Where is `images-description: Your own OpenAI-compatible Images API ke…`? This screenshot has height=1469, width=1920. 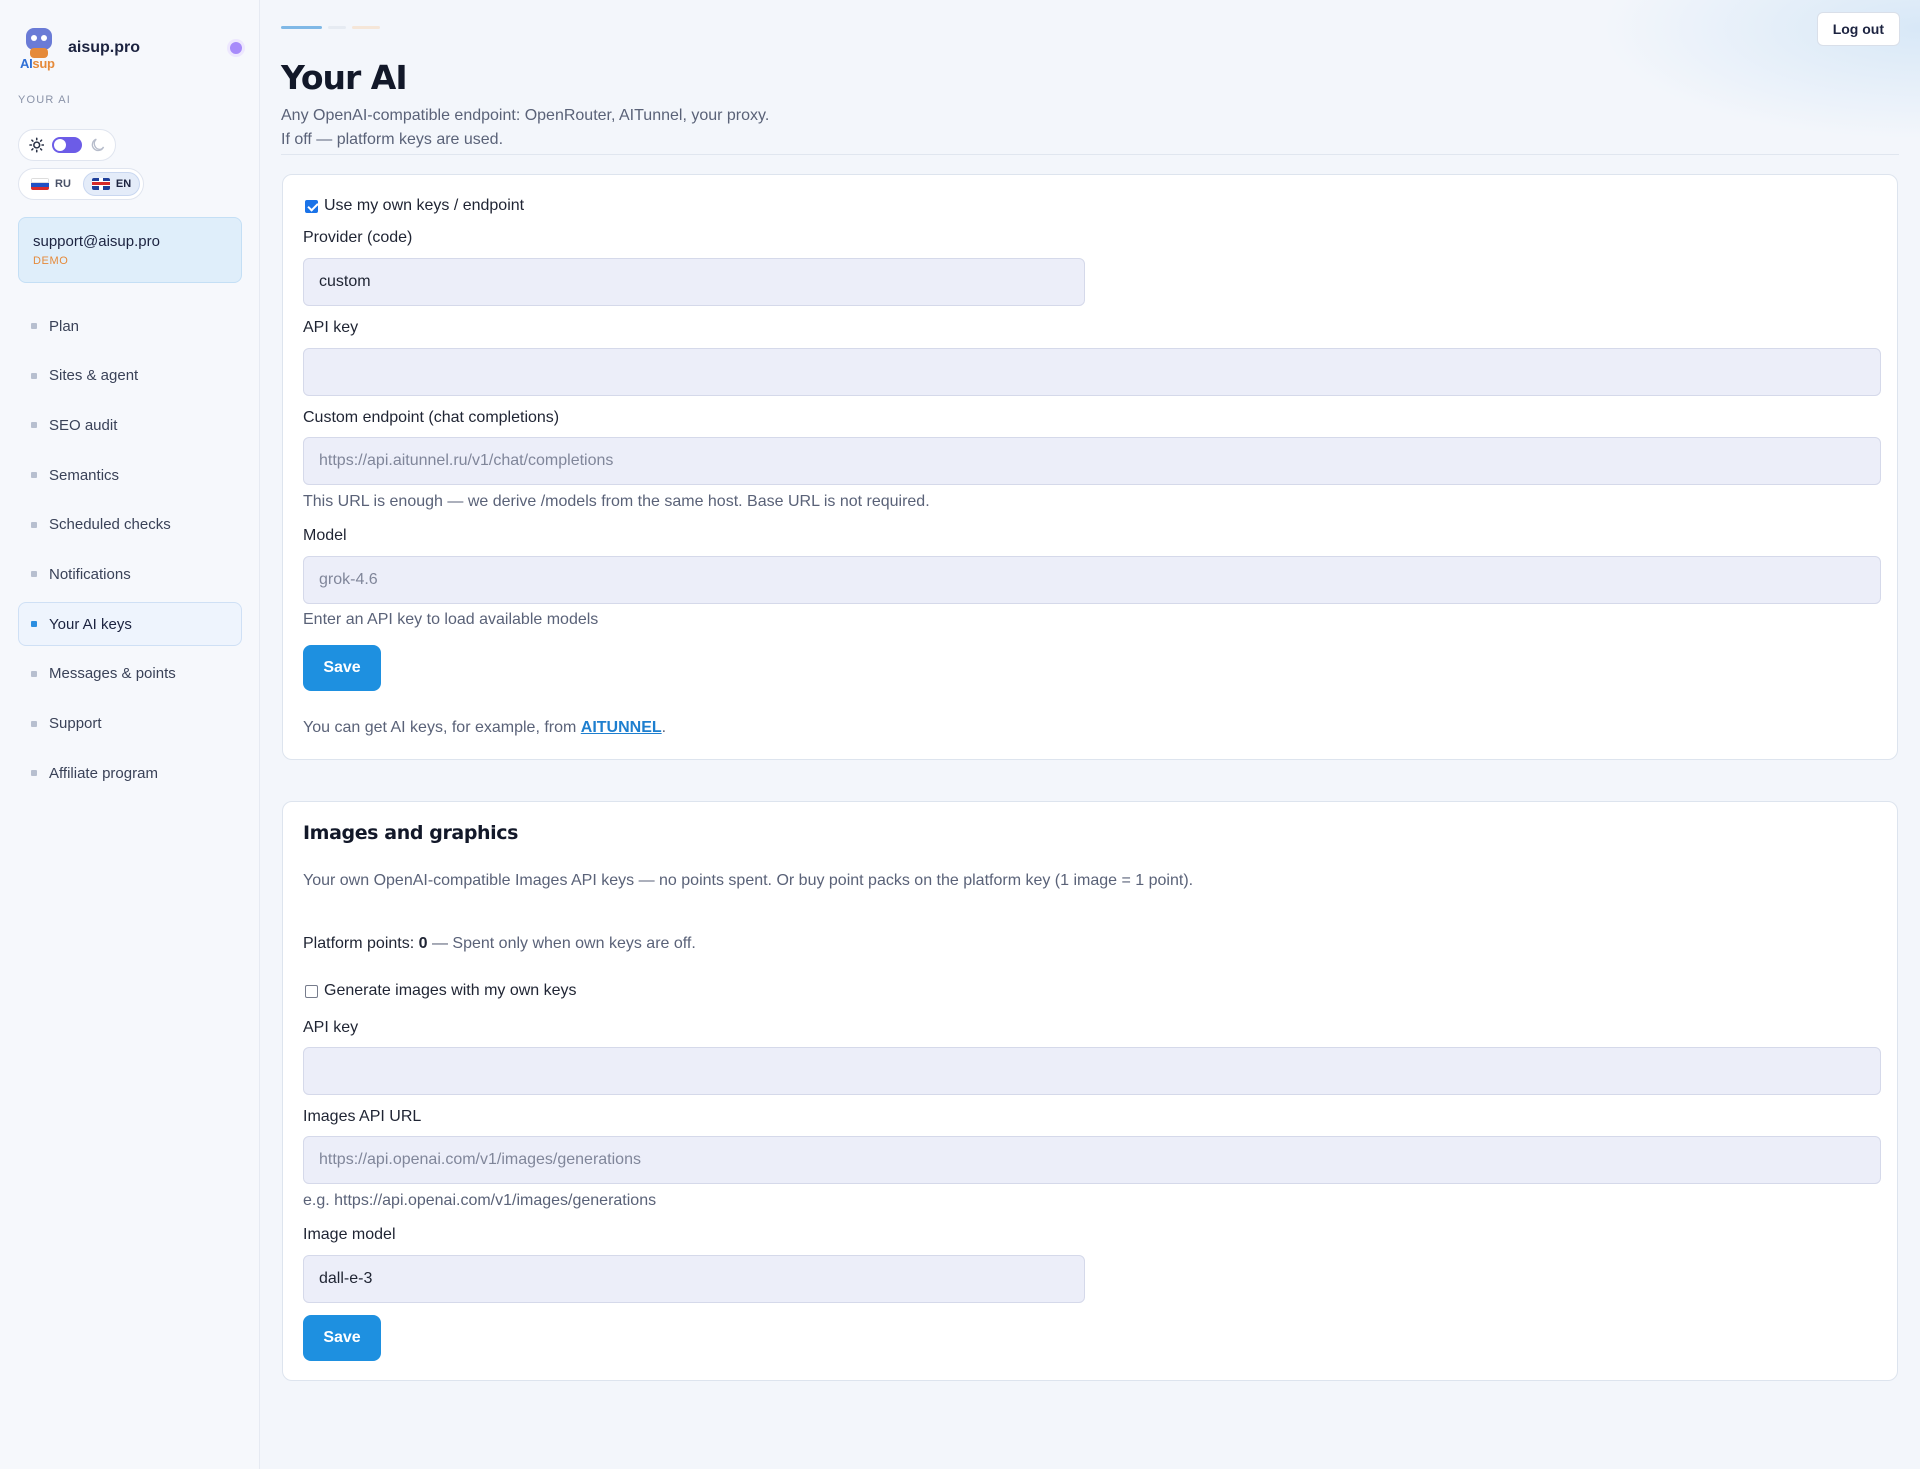 images-description: Your own OpenAI-compatible Images API ke… is located at coordinates (748, 880).